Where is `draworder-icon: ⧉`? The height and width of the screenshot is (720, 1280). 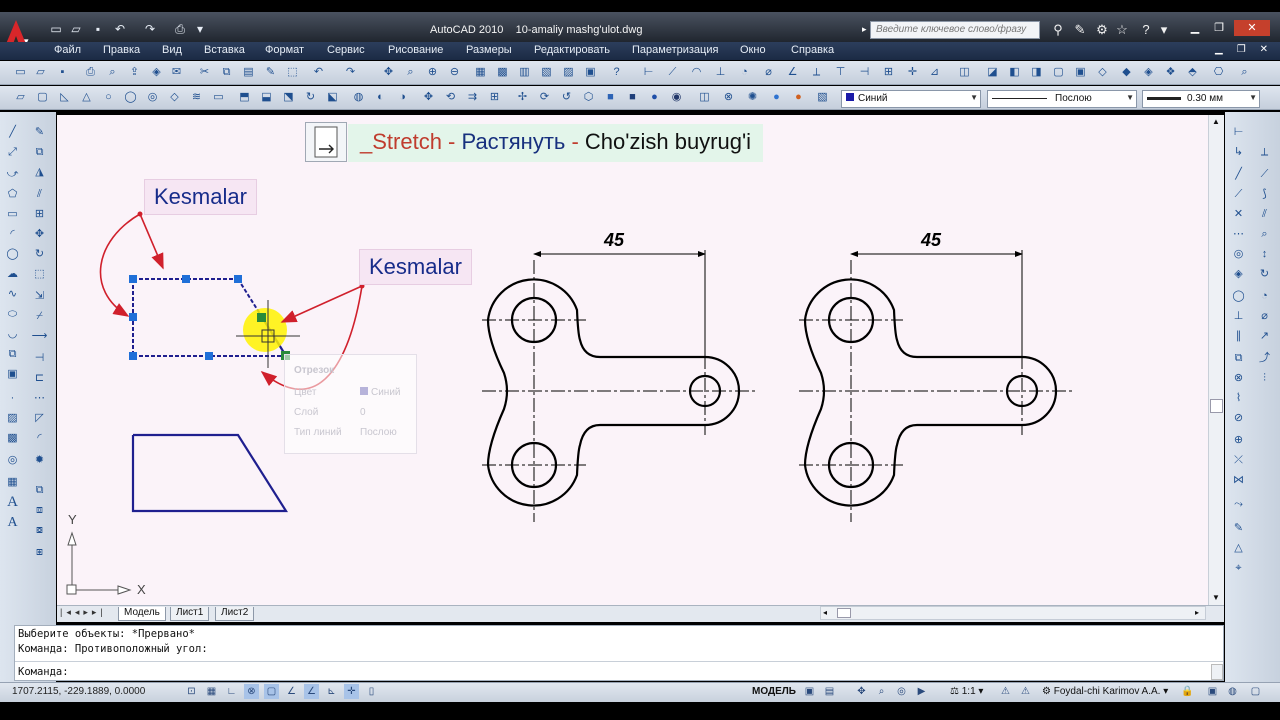
draworder-icon: ⧉ is located at coordinates (39, 490).